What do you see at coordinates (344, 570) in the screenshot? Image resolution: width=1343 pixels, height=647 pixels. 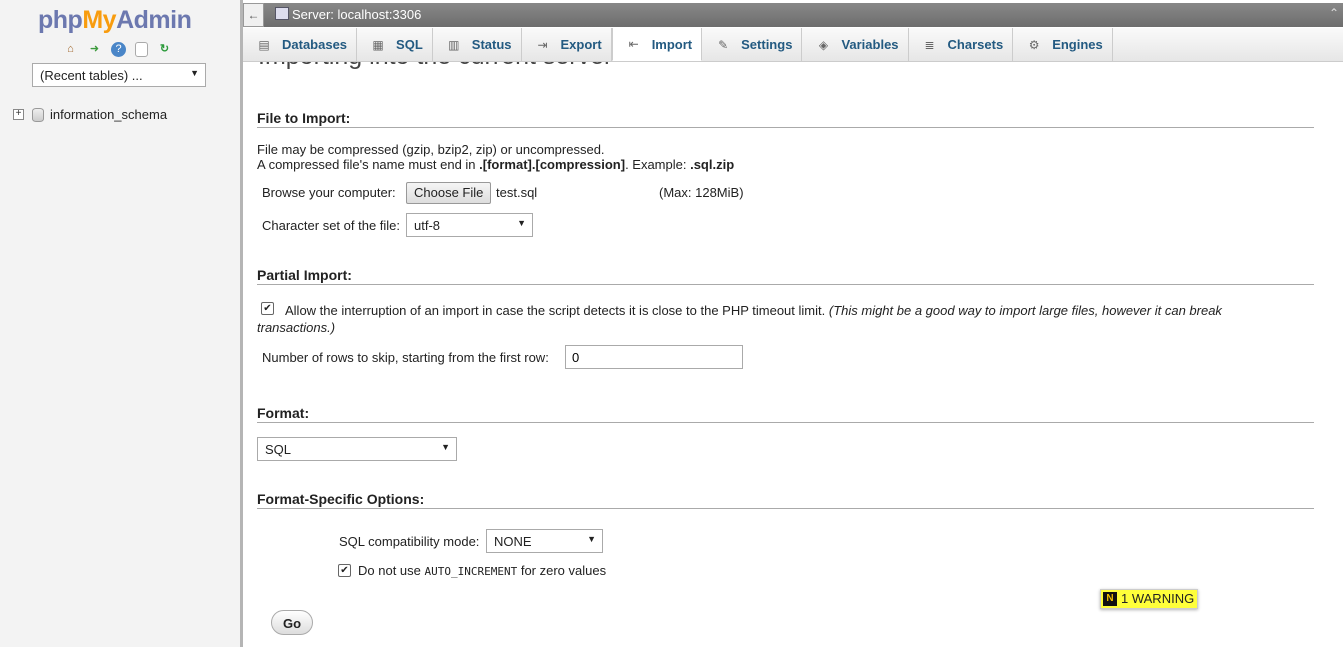 I see `no-auto-increment-checkbox: ✔` at bounding box center [344, 570].